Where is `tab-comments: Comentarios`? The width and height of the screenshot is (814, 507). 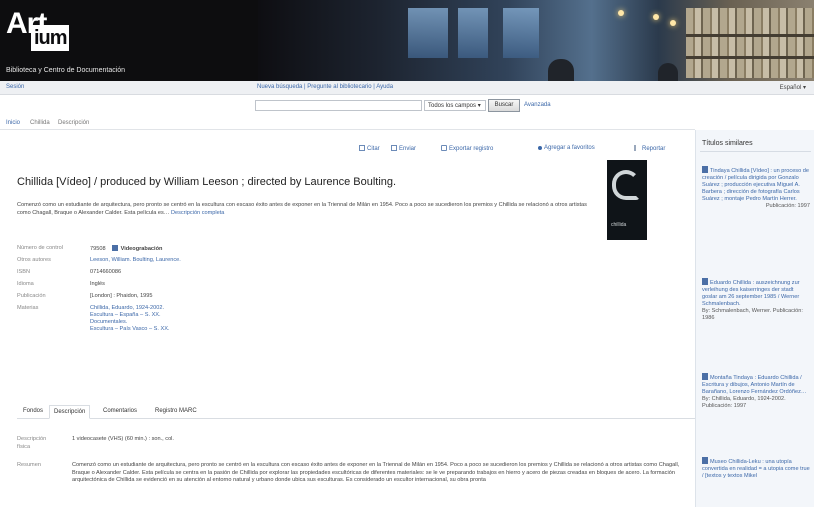
tab-comments: Comentarios is located at coordinates (120, 412).